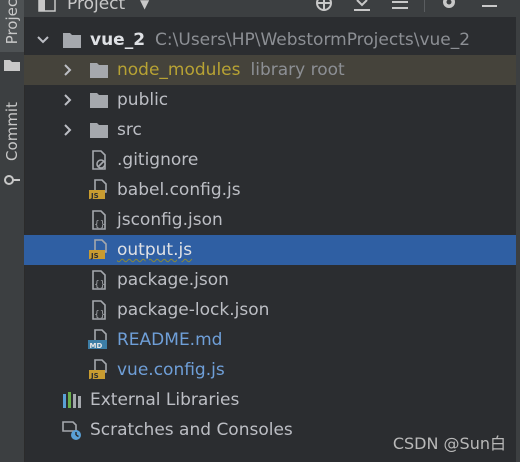 The height and width of the screenshot is (462, 520). Describe the element at coordinates (170, 340) in the screenshot. I see `readme-label: README.md` at that location.